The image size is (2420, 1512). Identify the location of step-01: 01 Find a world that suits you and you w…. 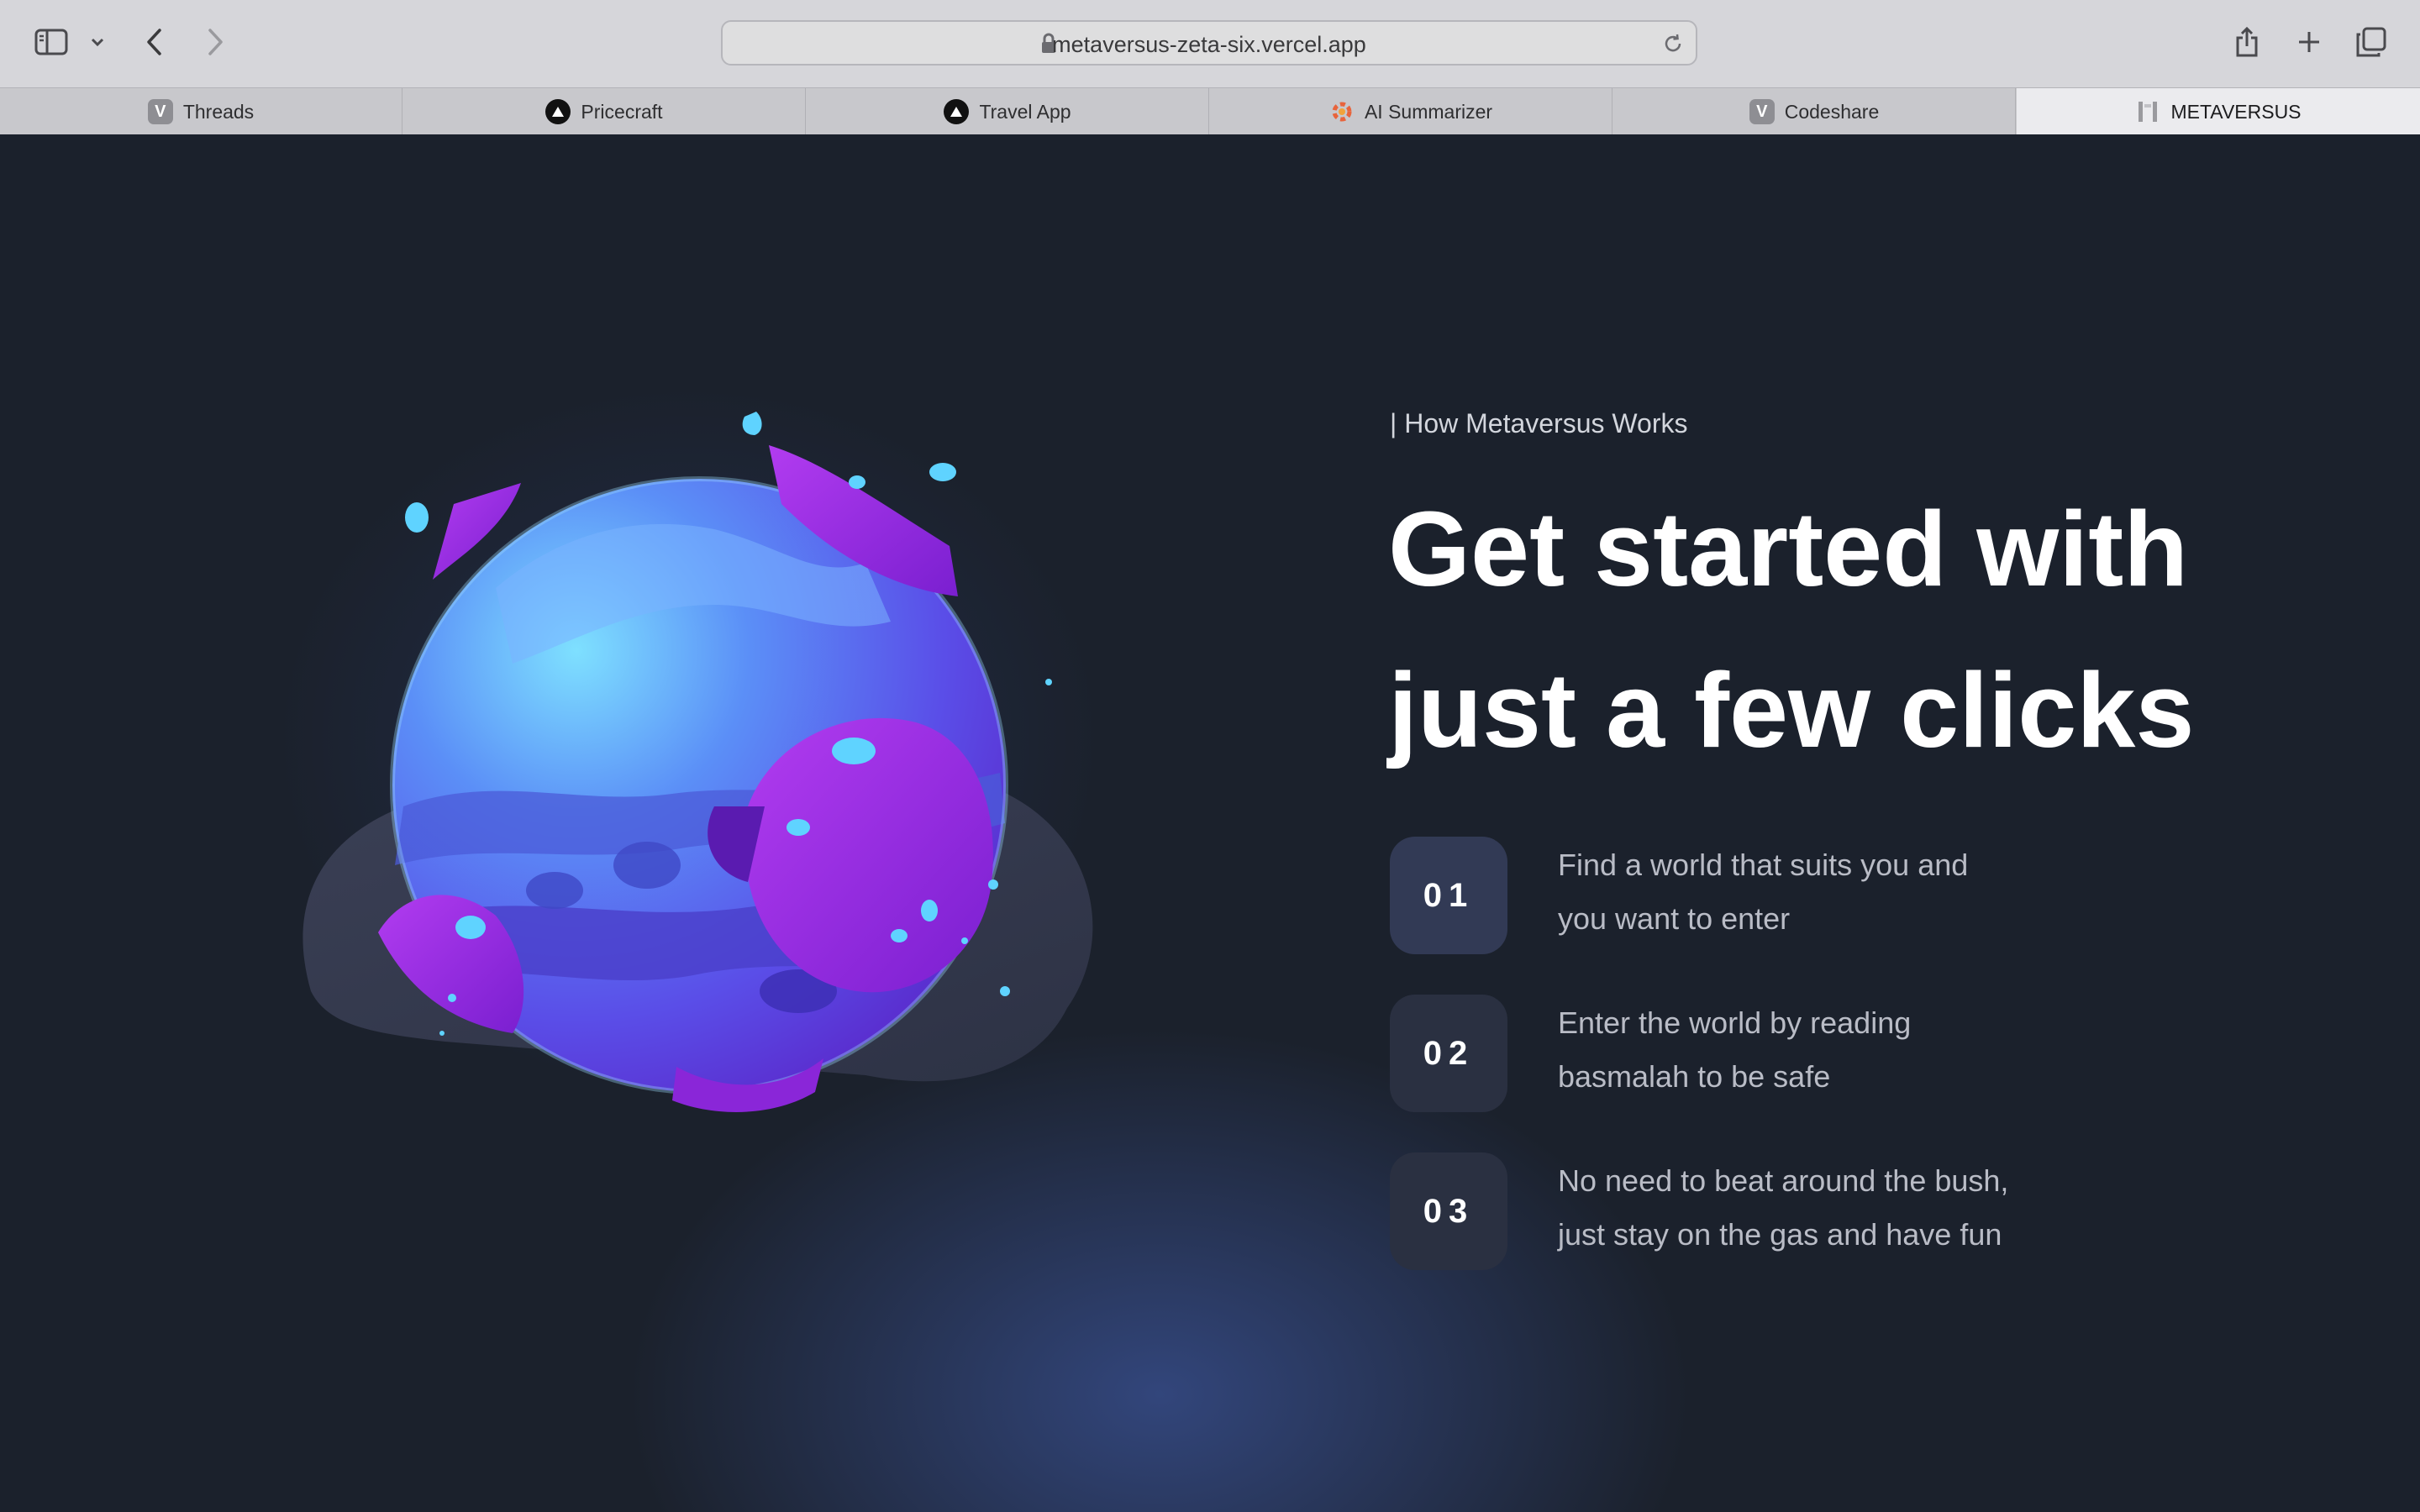
(1852, 895).